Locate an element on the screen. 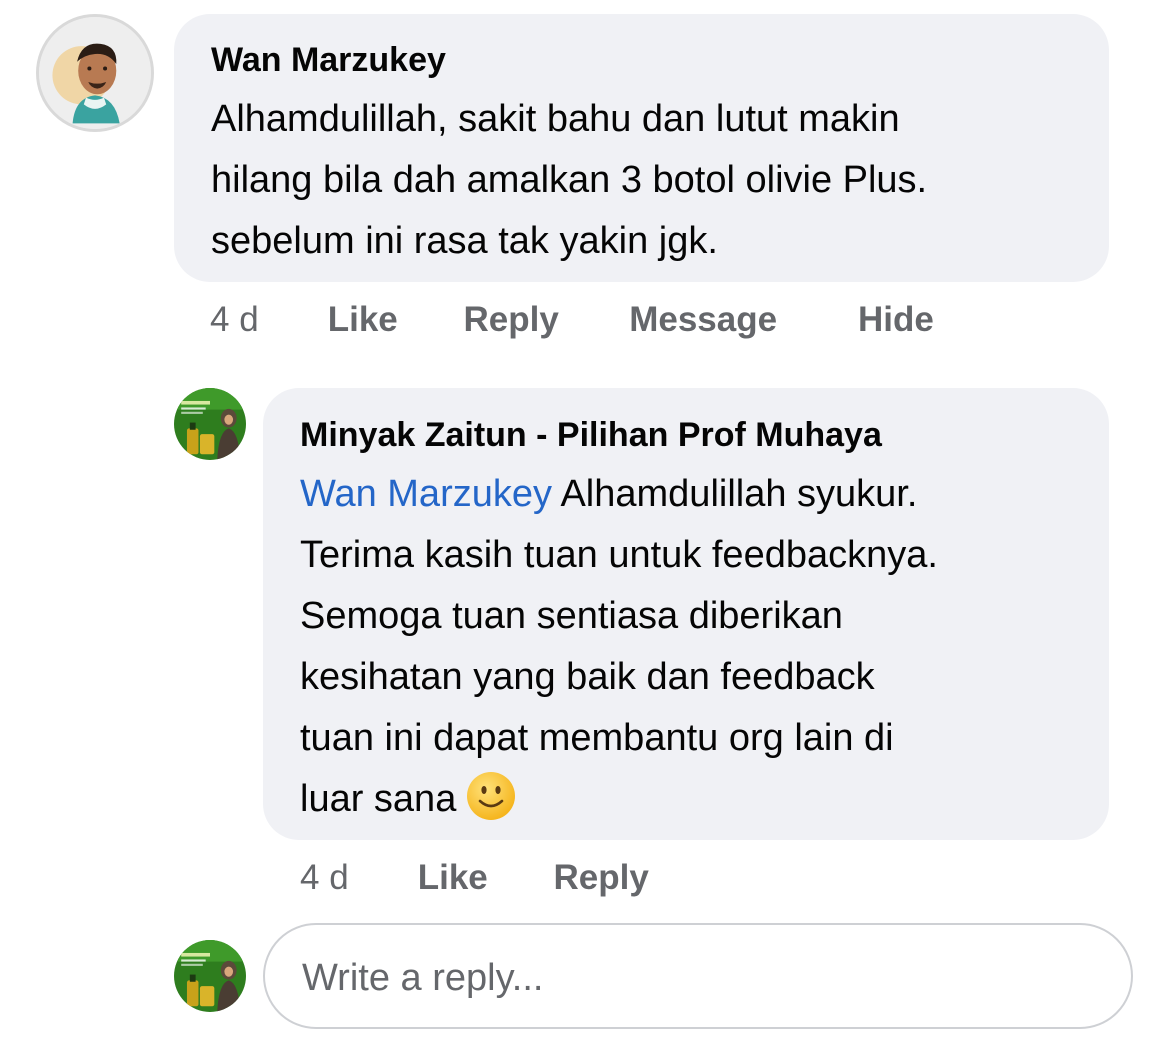  reply-actions: 4 d Like Reply is located at coordinates (474, 878).